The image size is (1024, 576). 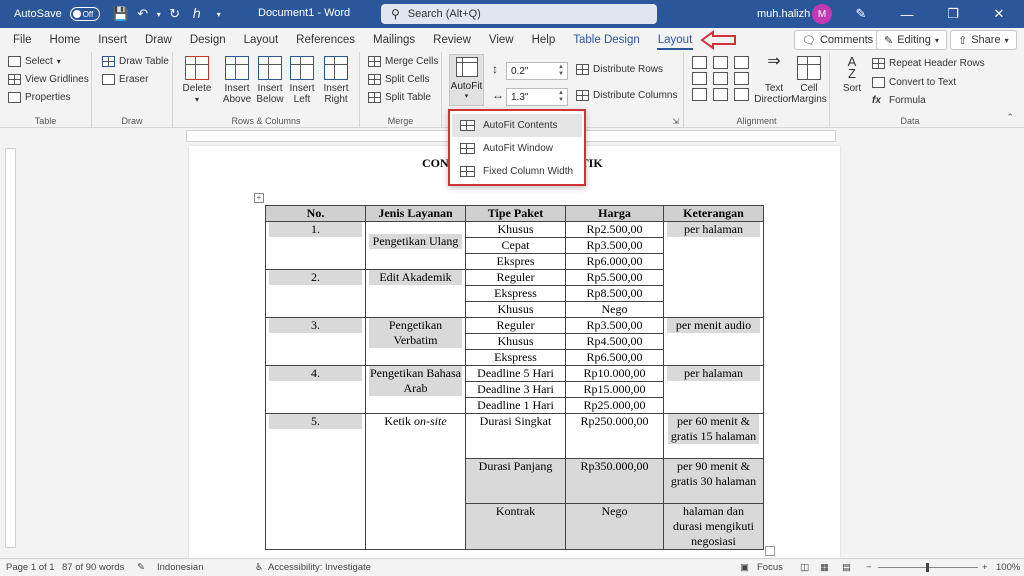 I want to click on user-name: muh.halizh, so click(x=783, y=14).